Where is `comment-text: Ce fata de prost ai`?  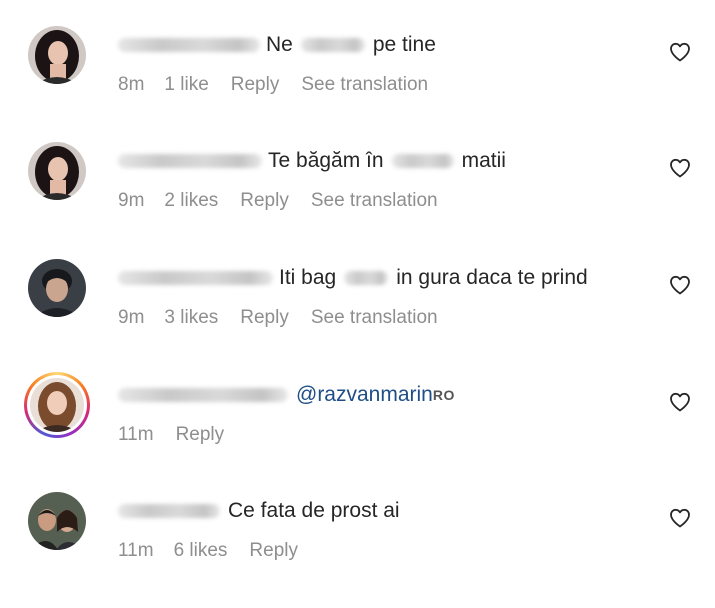
comment-text: Ce fata de prost ai is located at coordinates (259, 511).